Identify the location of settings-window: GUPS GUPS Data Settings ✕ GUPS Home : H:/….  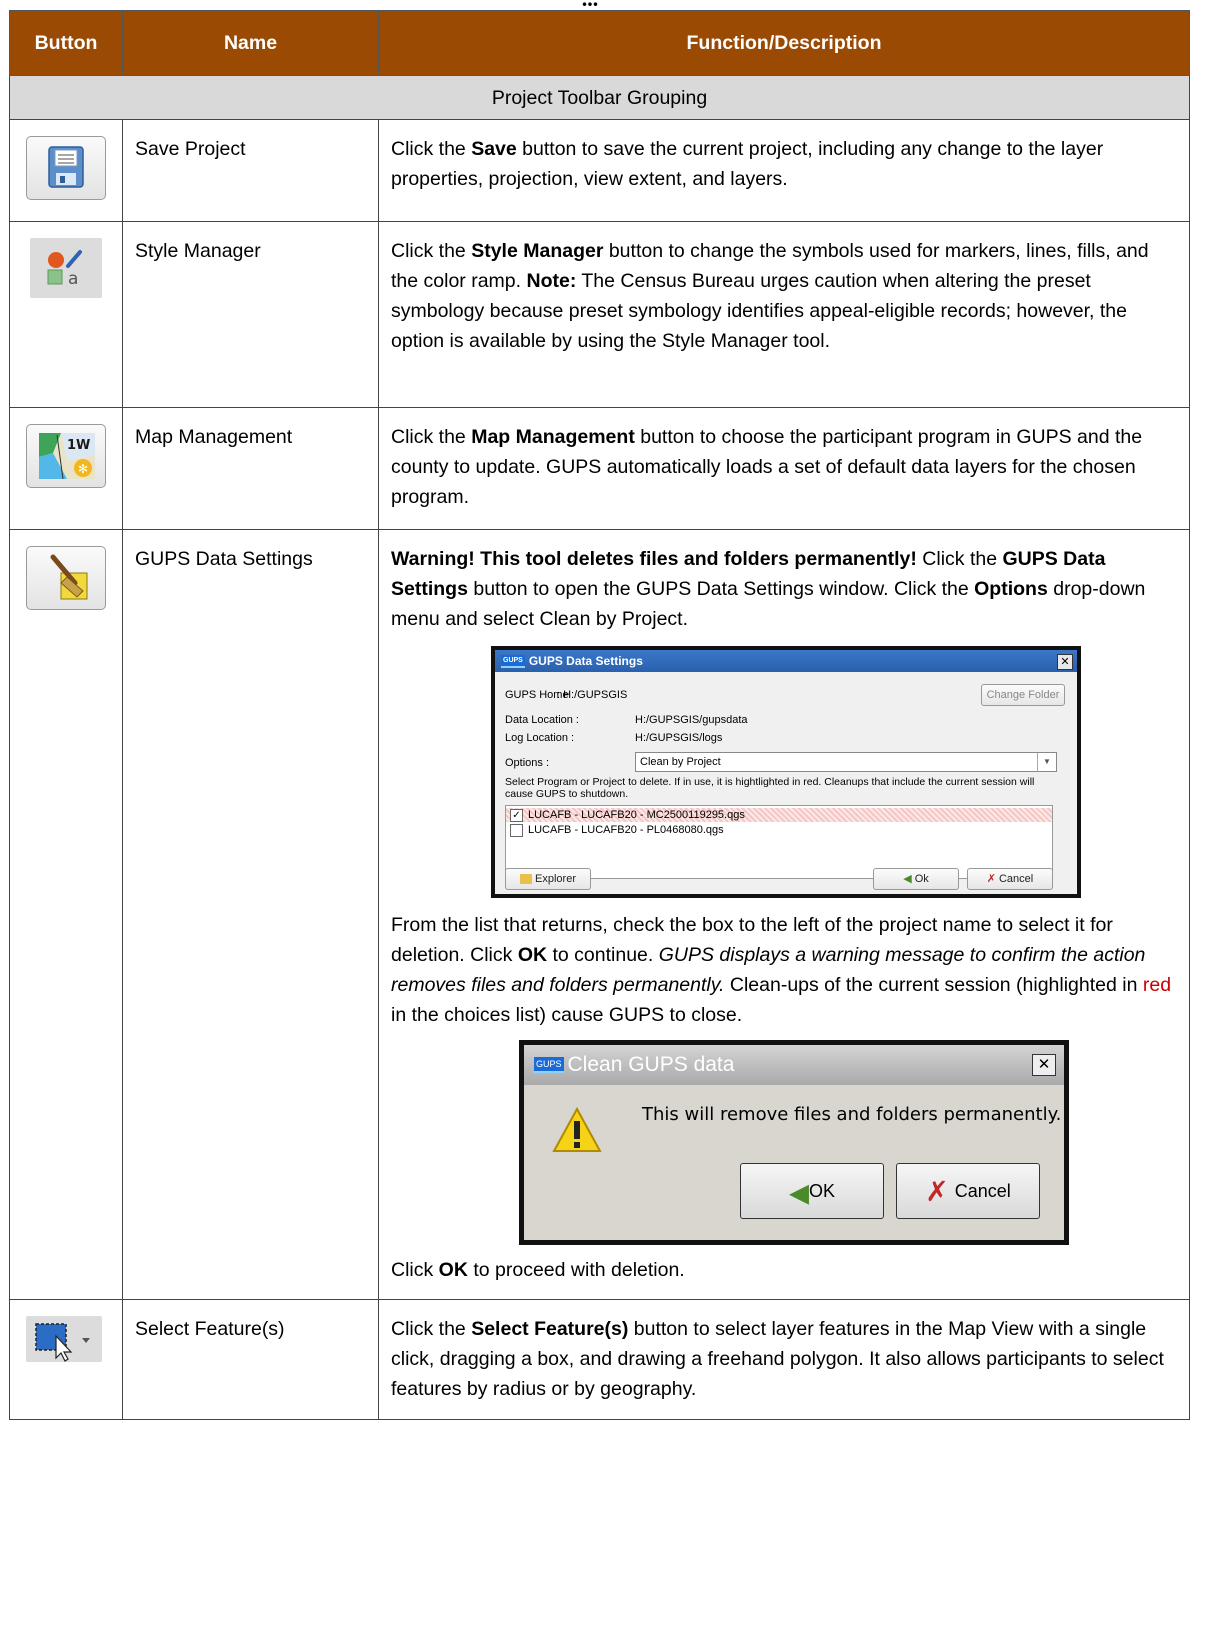
(786, 772).